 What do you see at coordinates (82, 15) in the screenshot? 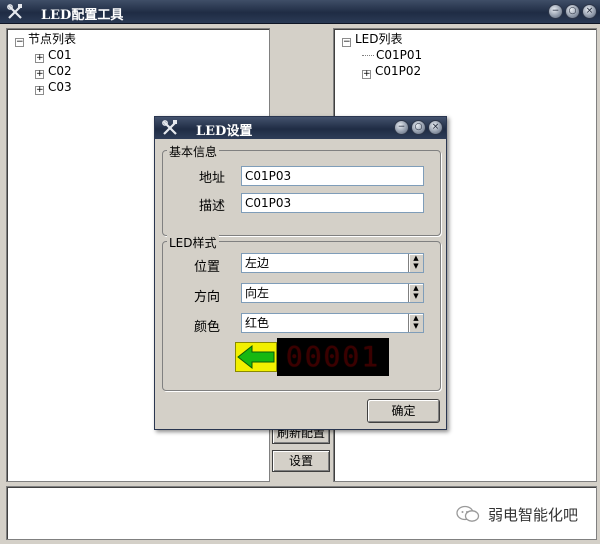
I see `app-title: LED配置工具` at bounding box center [82, 15].